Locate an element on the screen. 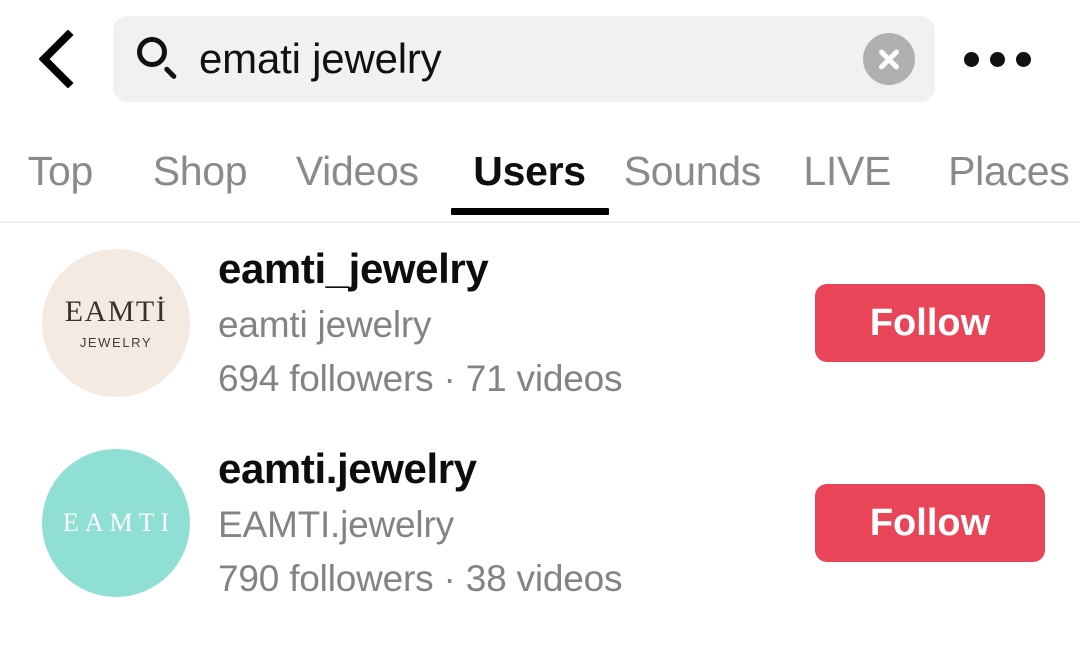  tab-places: Places is located at coordinates (1009, 170).